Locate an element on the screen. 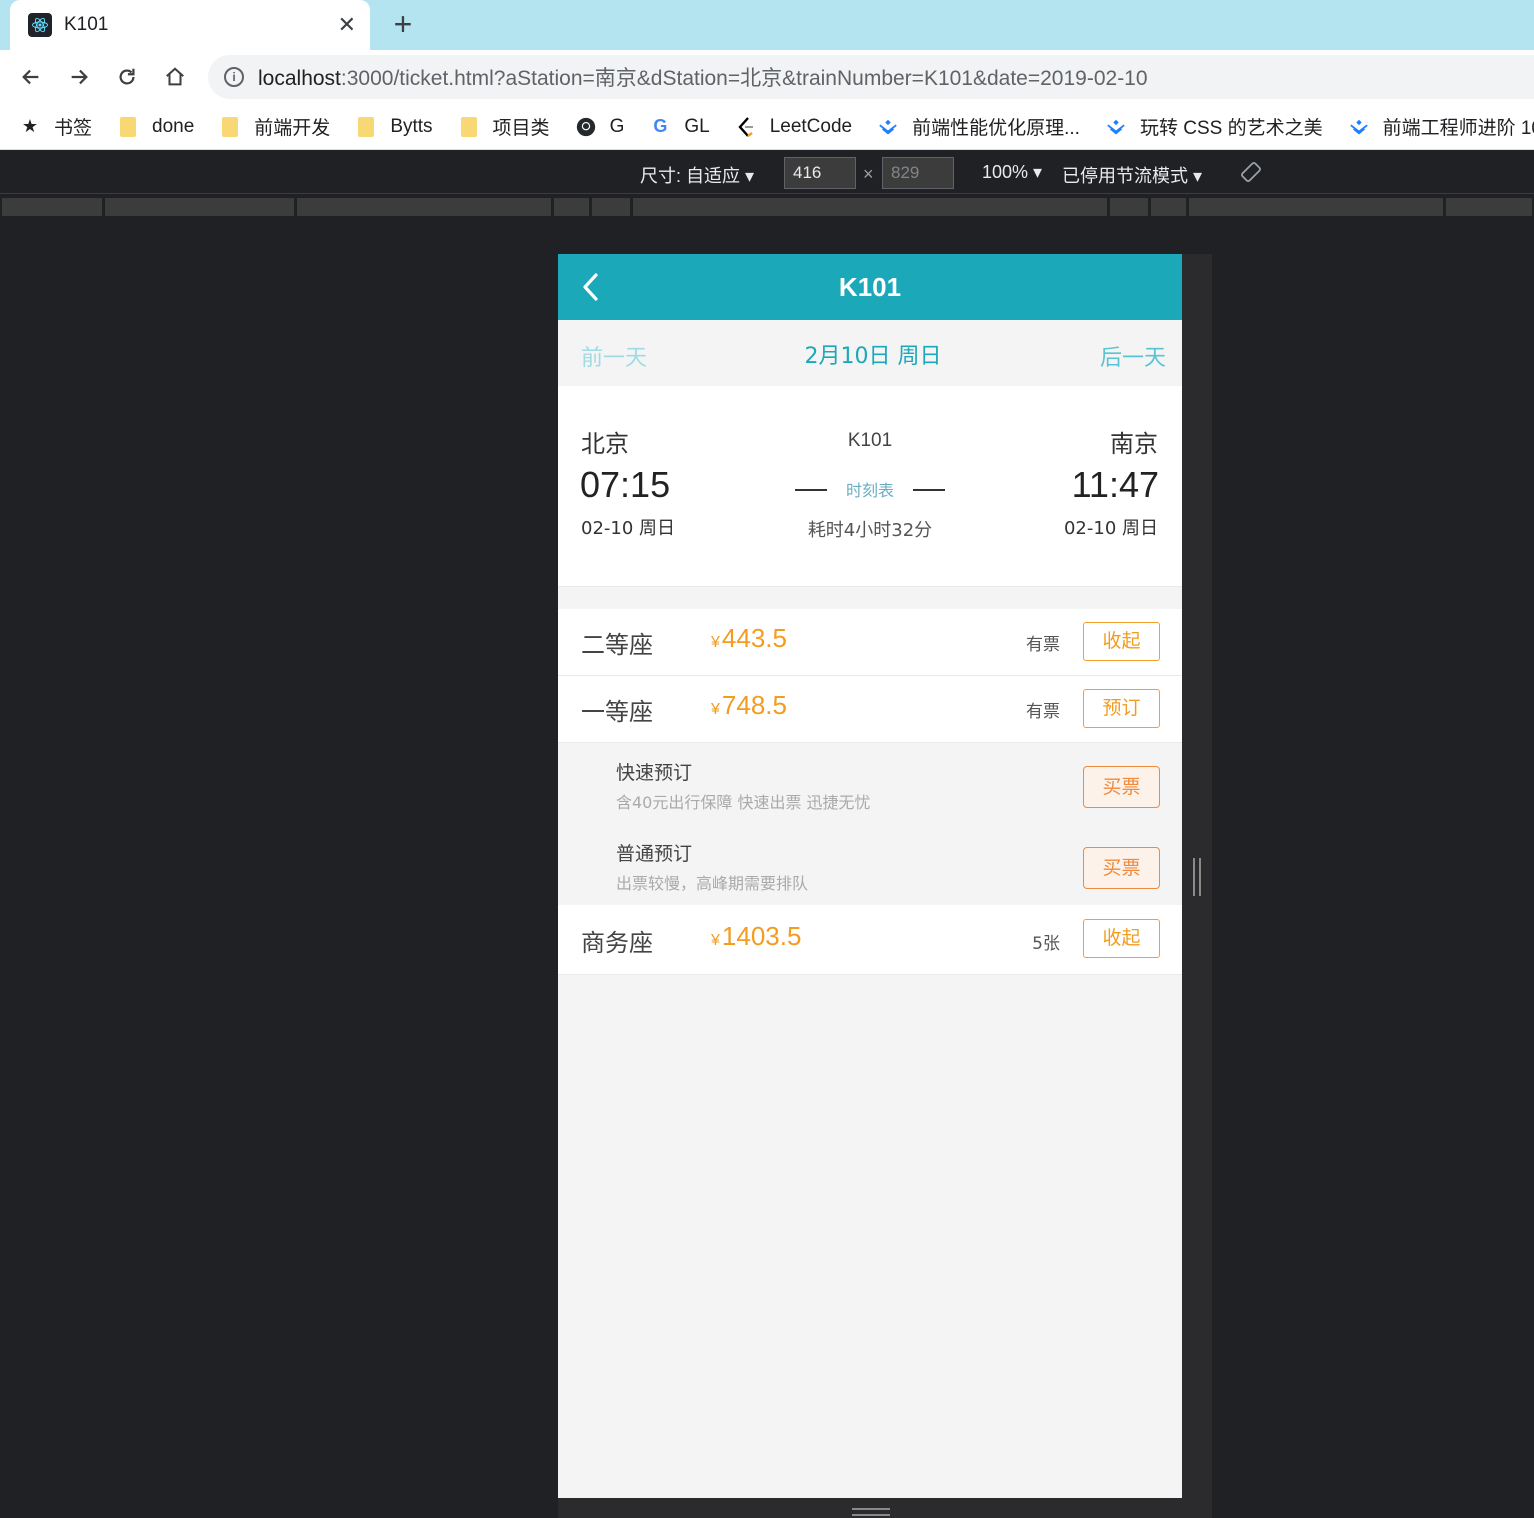 The height and width of the screenshot is (1518, 1534). browser-tab: K101 ✕ is located at coordinates (190, 25).